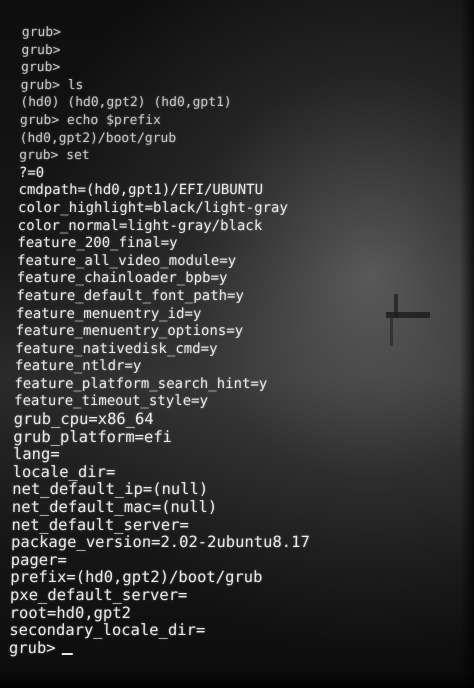 This screenshot has height=688, width=474. Describe the element at coordinates (108, 313) in the screenshot. I see `console-line: feature_menuentry_id=y` at that location.